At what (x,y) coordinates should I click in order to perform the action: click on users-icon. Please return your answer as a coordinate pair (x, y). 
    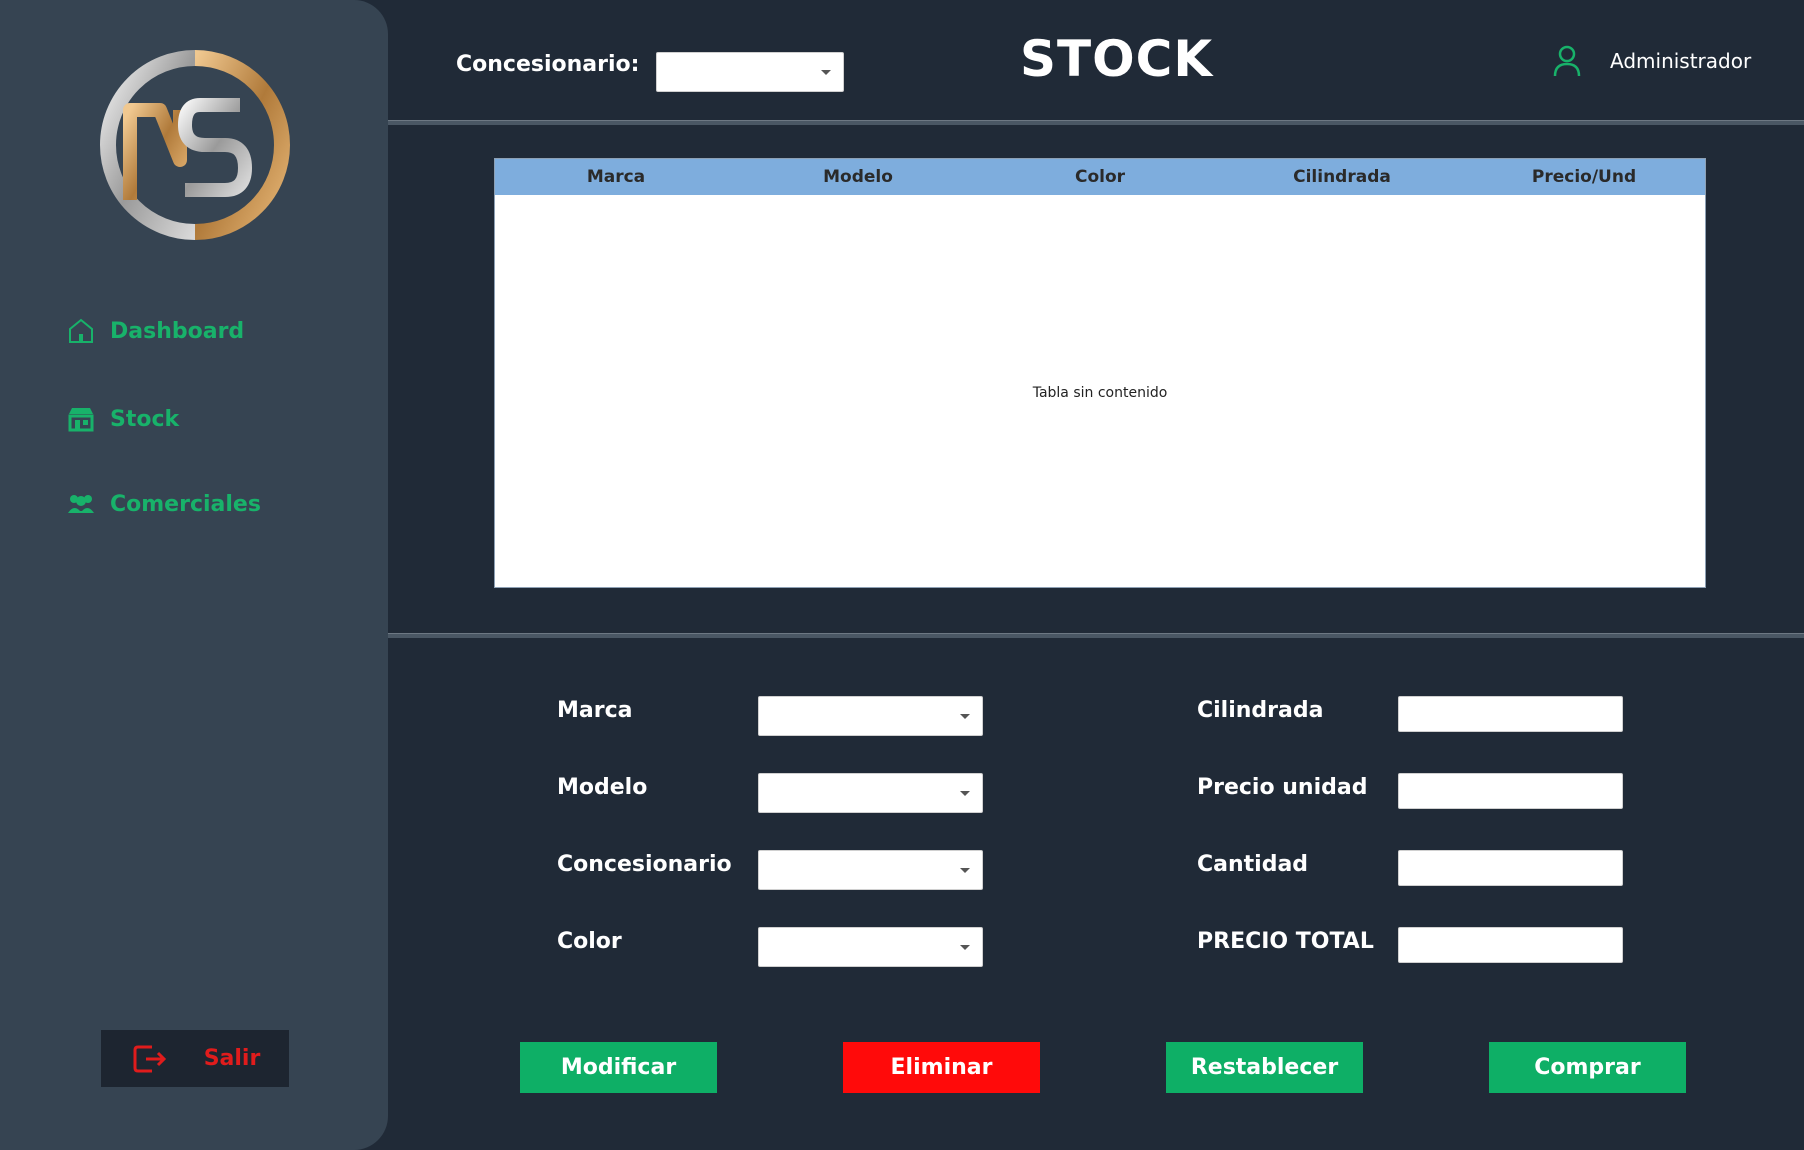
    Looking at the image, I should click on (81, 504).